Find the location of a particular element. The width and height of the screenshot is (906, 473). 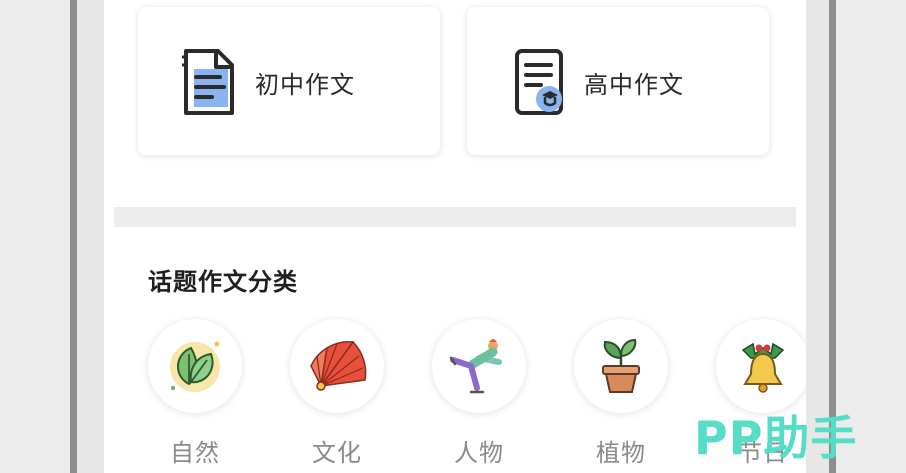

device-bezel-left is located at coordinates (90, 236).